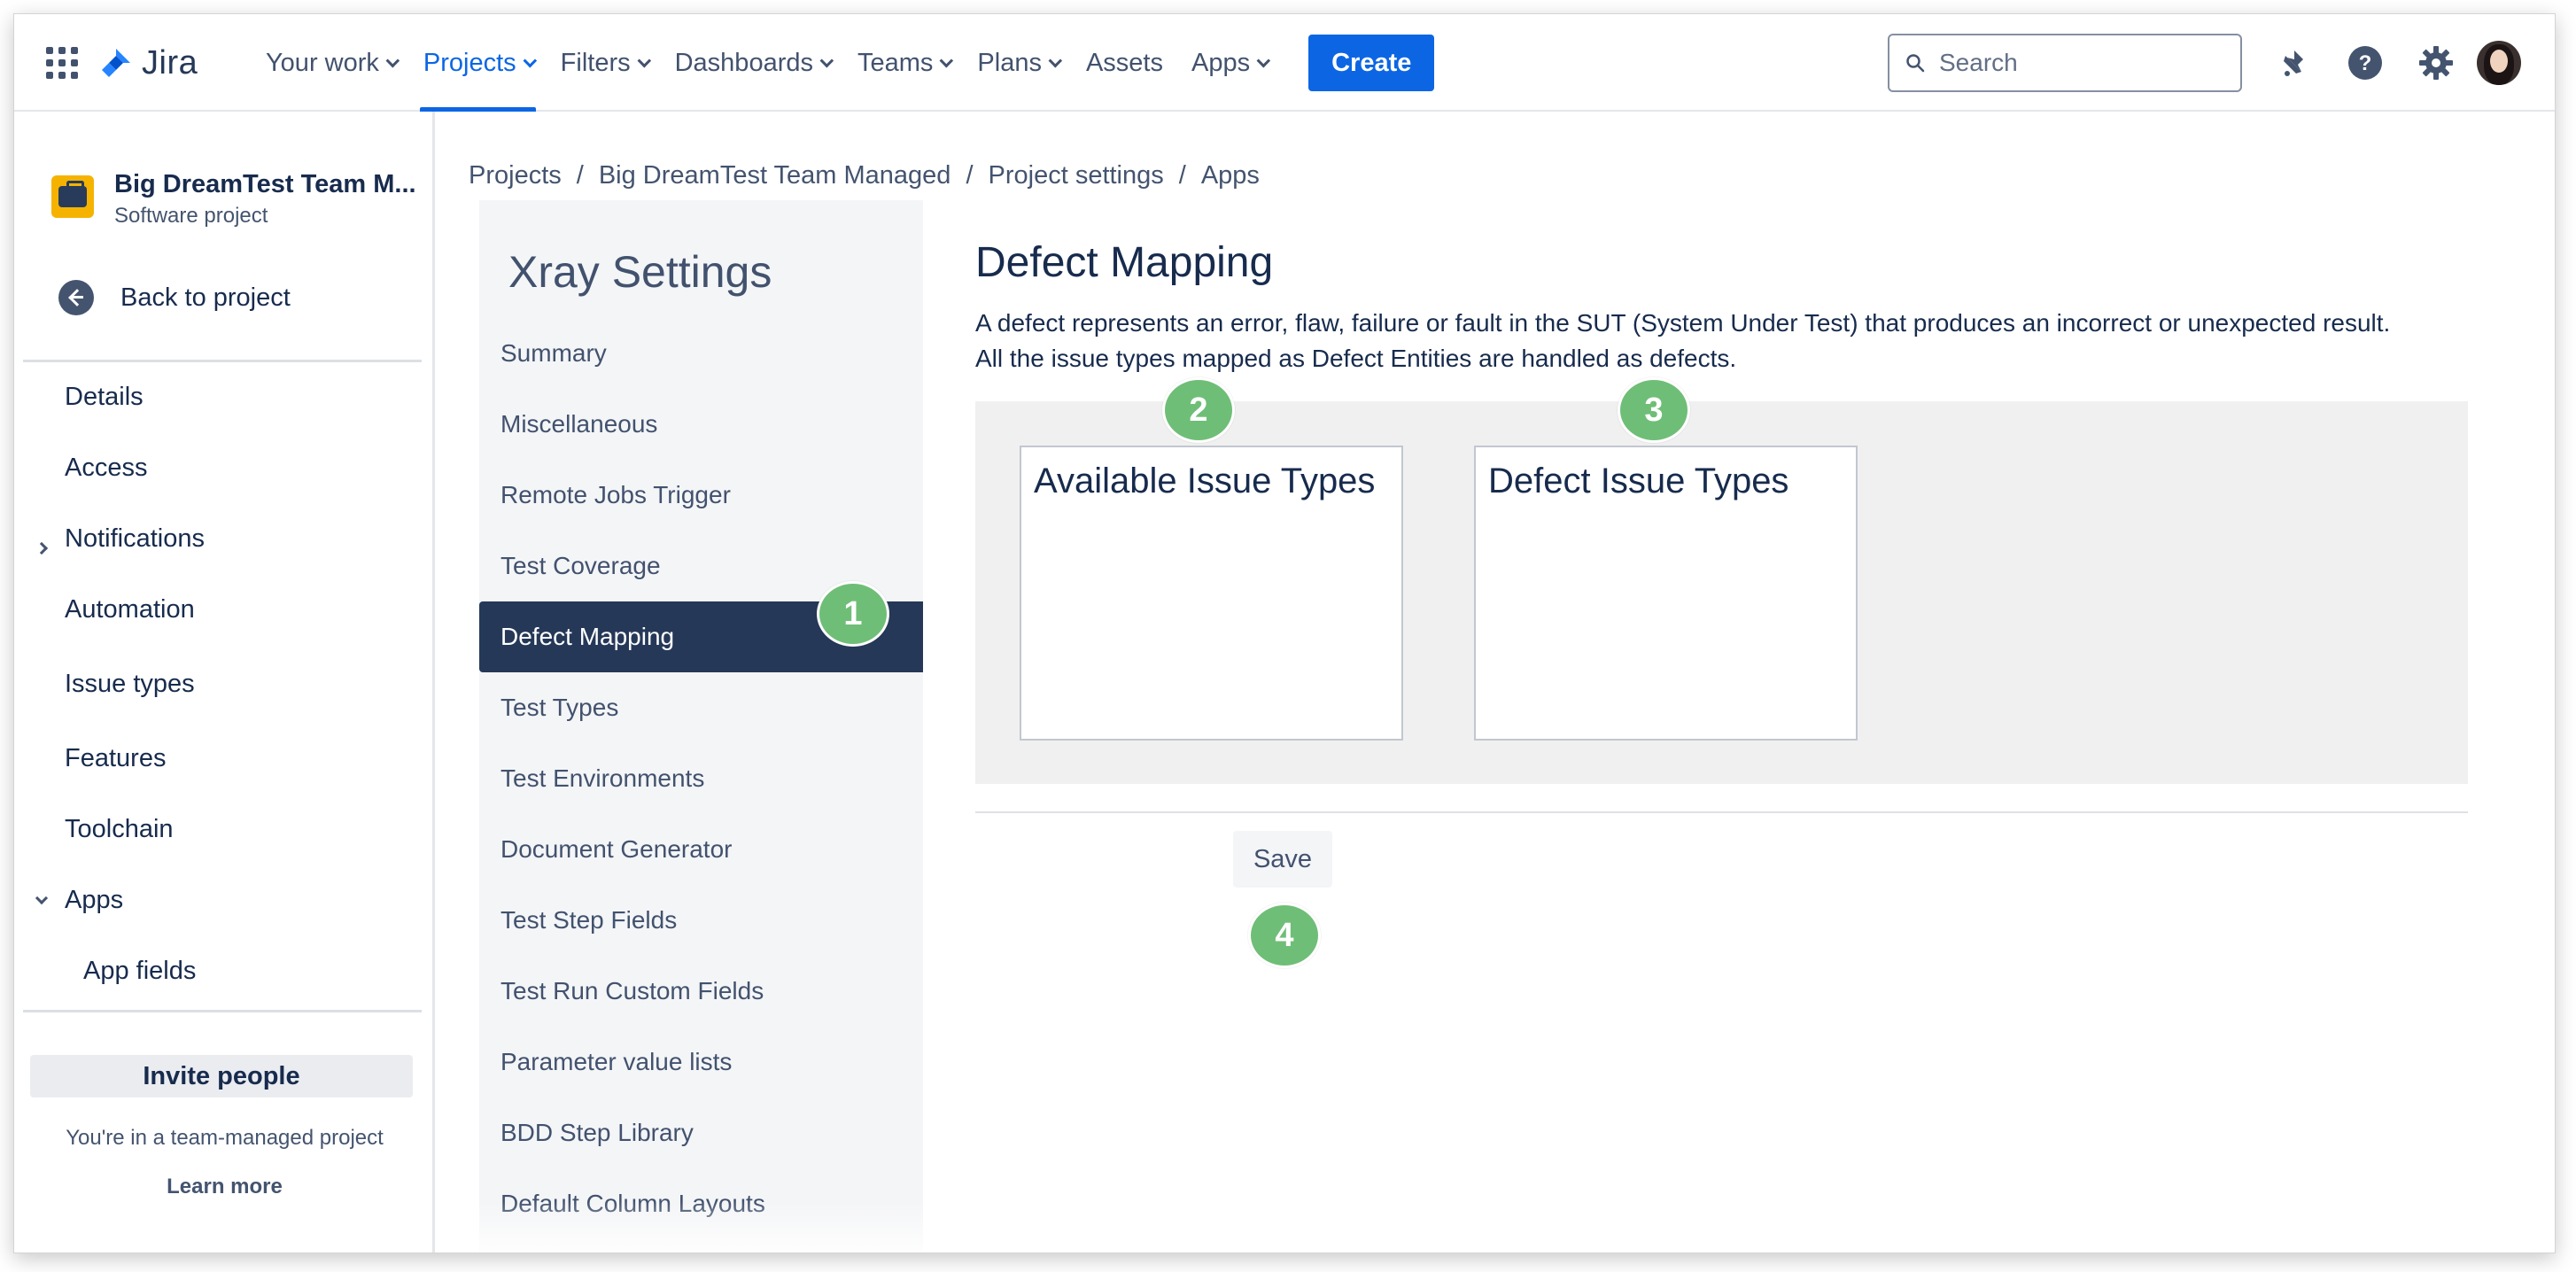 The width and height of the screenshot is (2576, 1272). I want to click on nav-teams-label: Teams, so click(895, 63).